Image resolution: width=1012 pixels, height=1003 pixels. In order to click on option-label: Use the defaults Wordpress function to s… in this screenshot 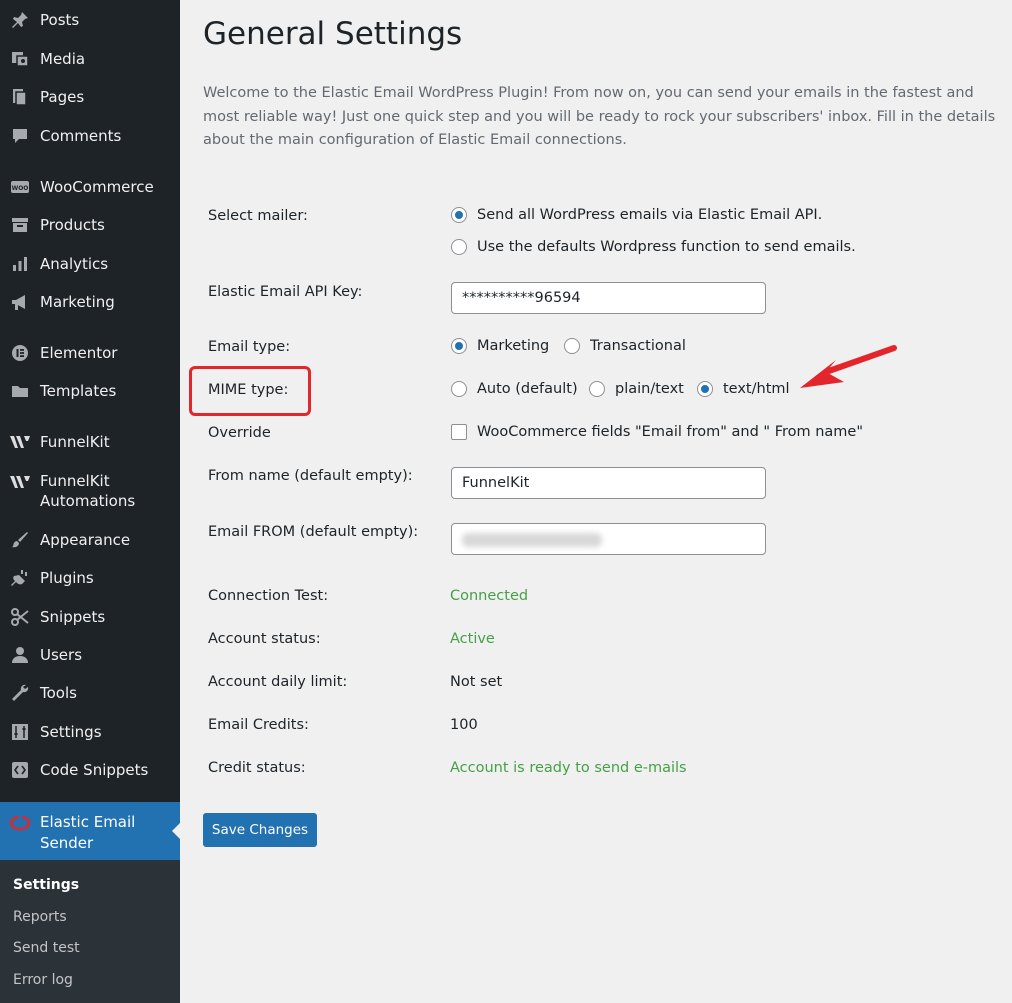, I will do `click(666, 247)`.